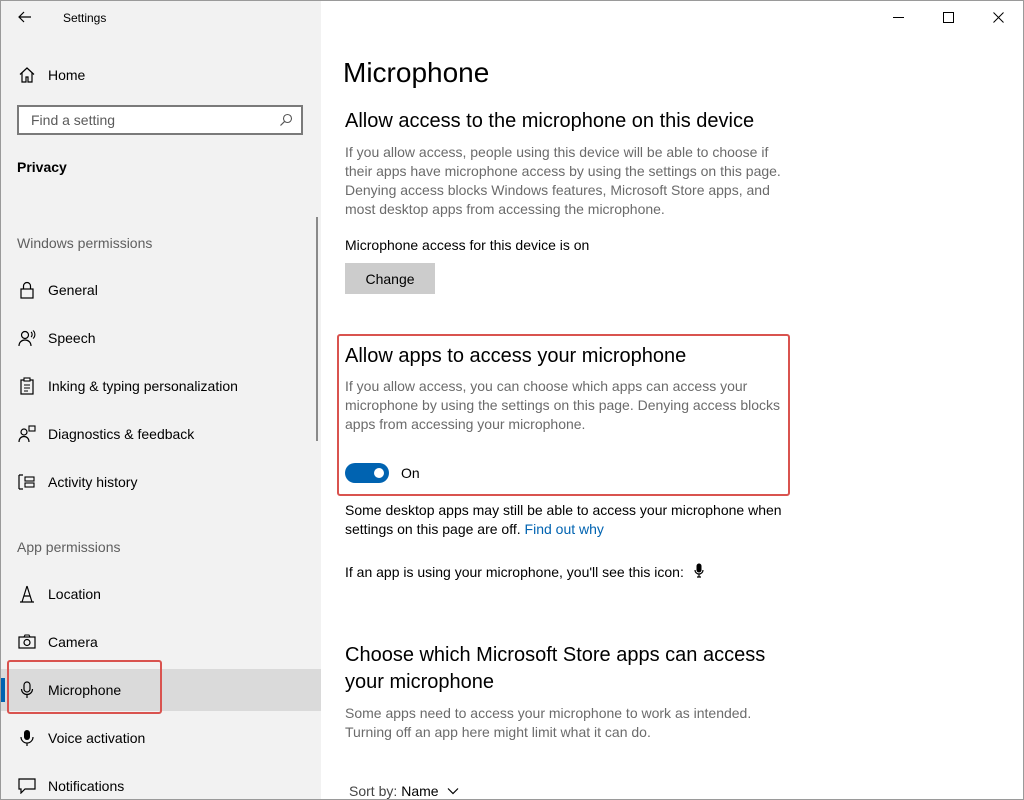  Describe the element at coordinates (416, 72) in the screenshot. I see `page-title: Microphone` at that location.